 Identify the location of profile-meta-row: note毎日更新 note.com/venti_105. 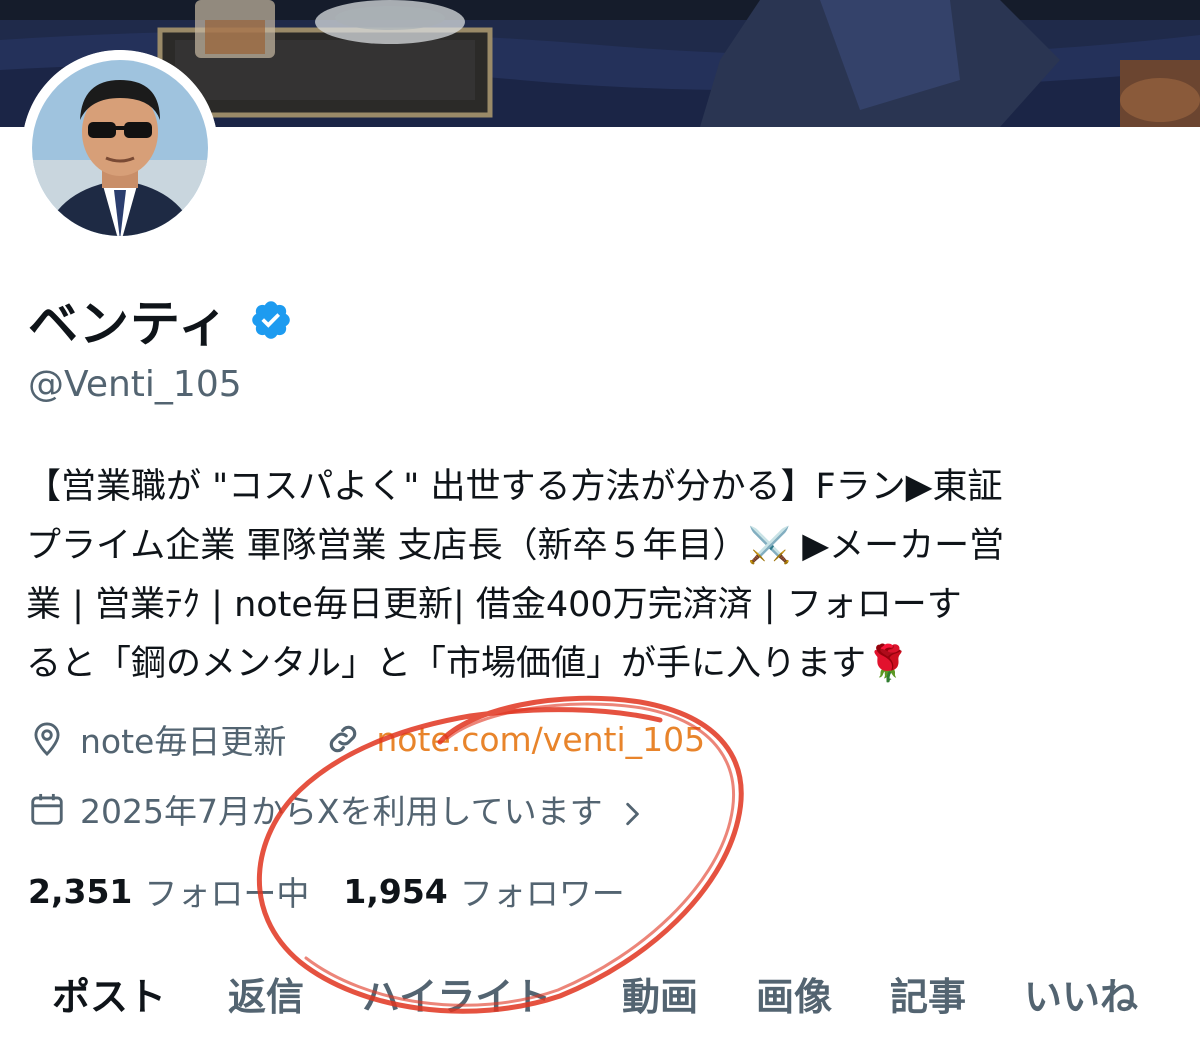
(366, 739).